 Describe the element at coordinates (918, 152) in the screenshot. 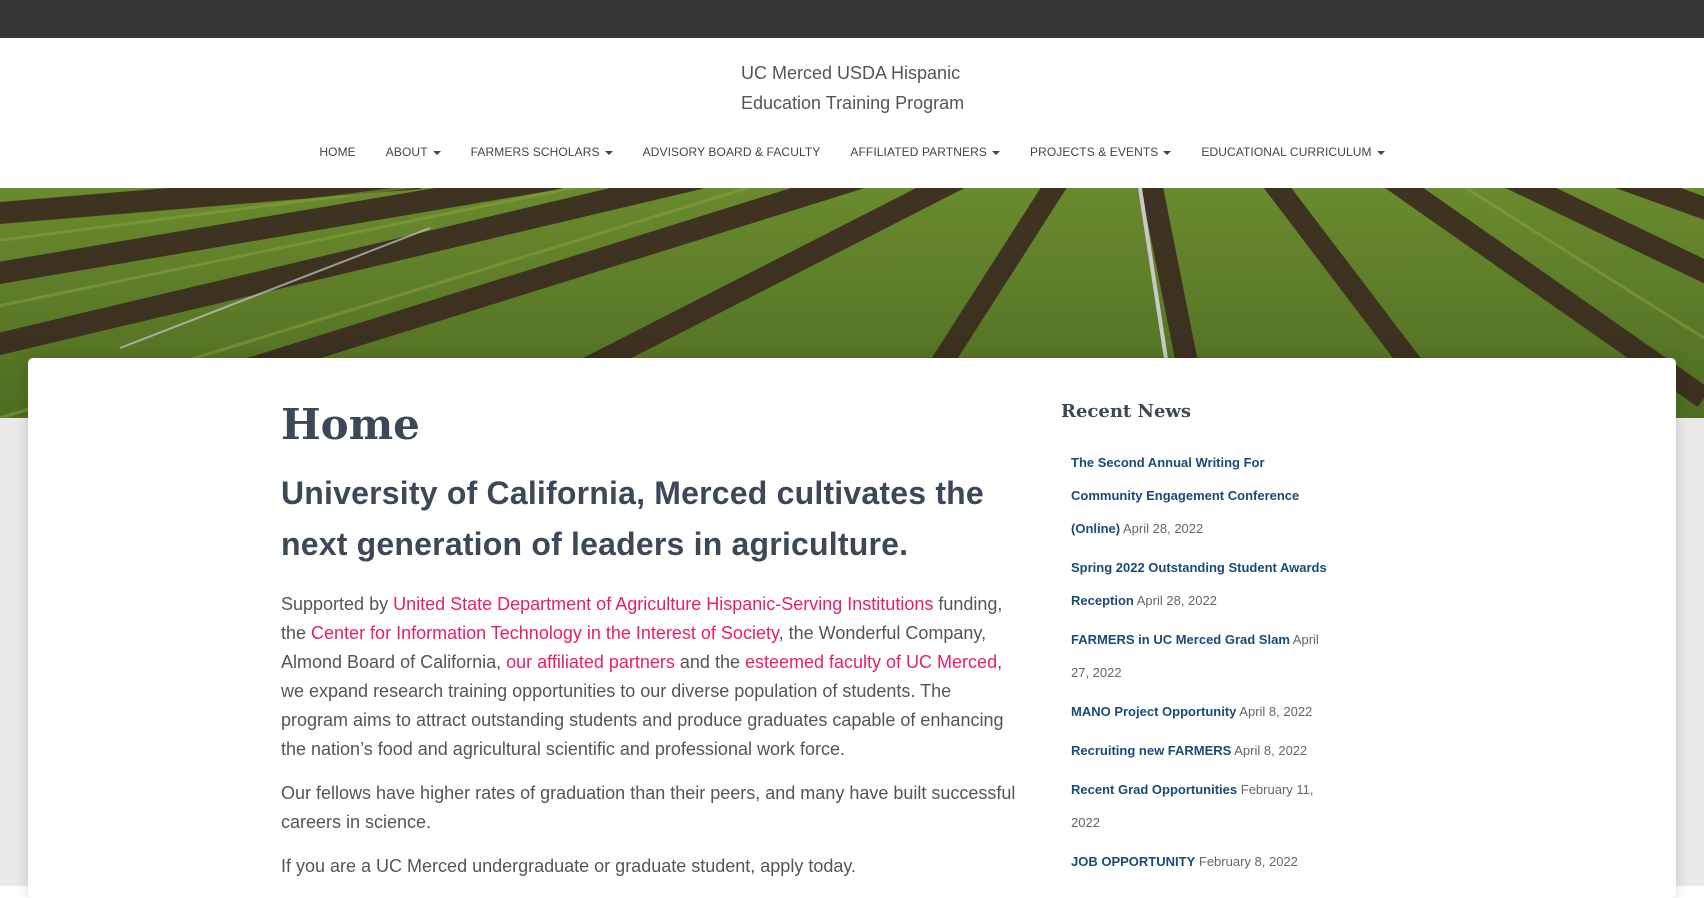

I see `nav-item-label: AFFILIATED PARTNERS` at that location.